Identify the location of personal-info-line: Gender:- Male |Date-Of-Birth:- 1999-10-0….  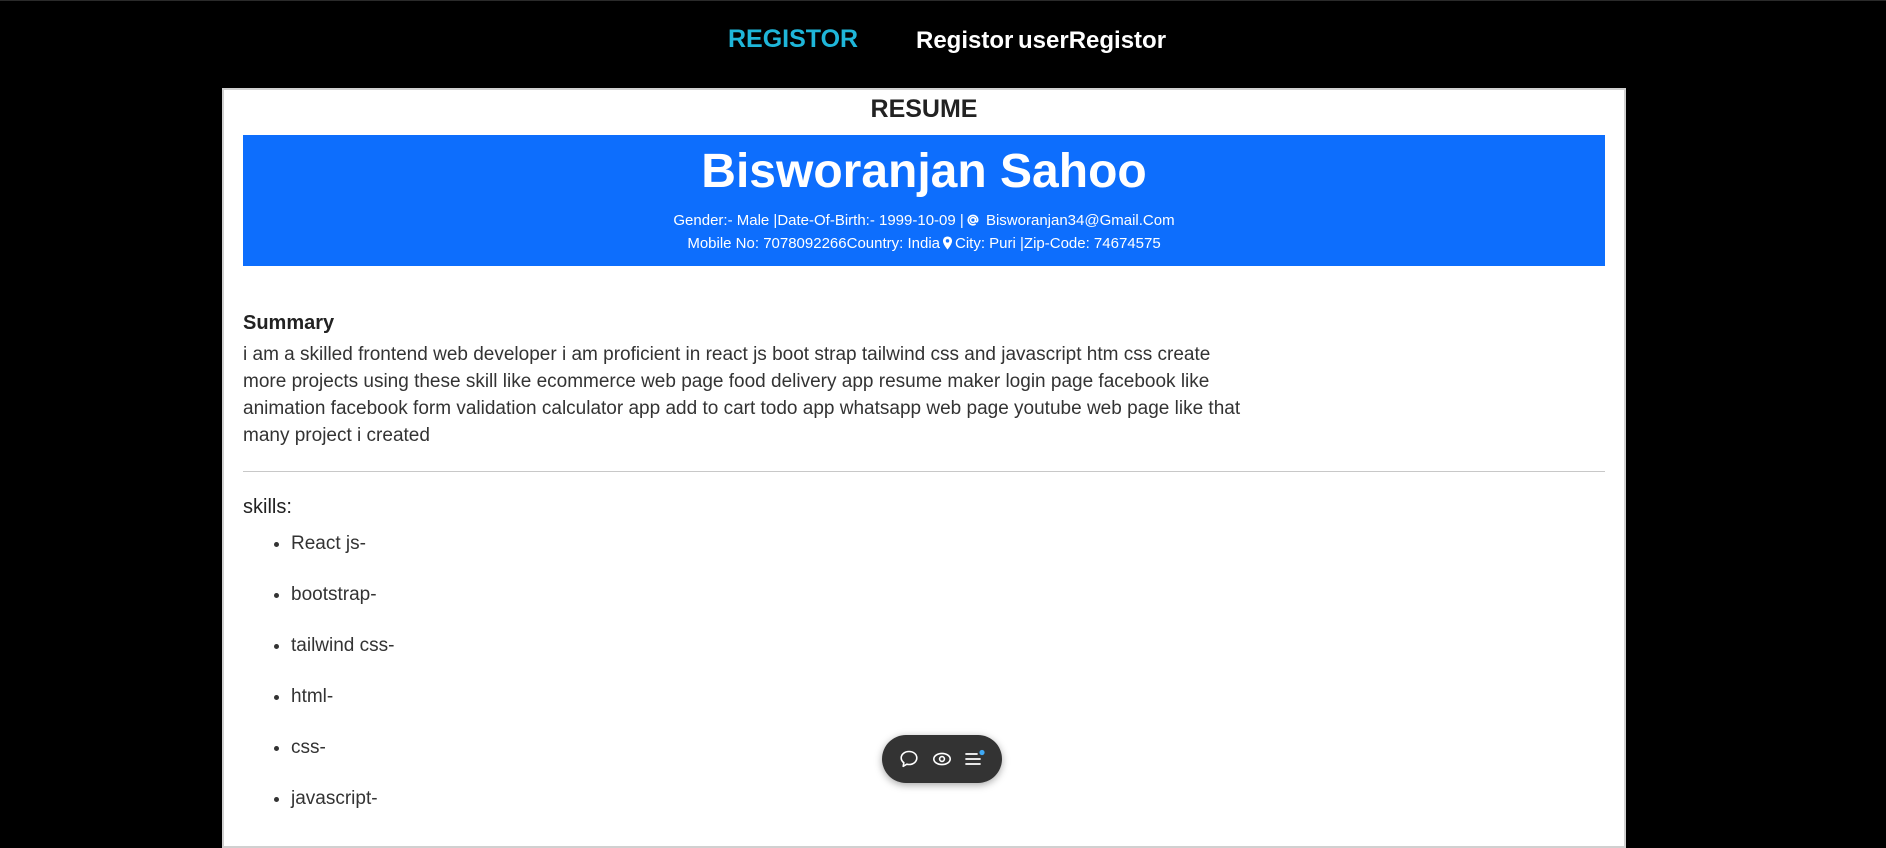
(924, 222).